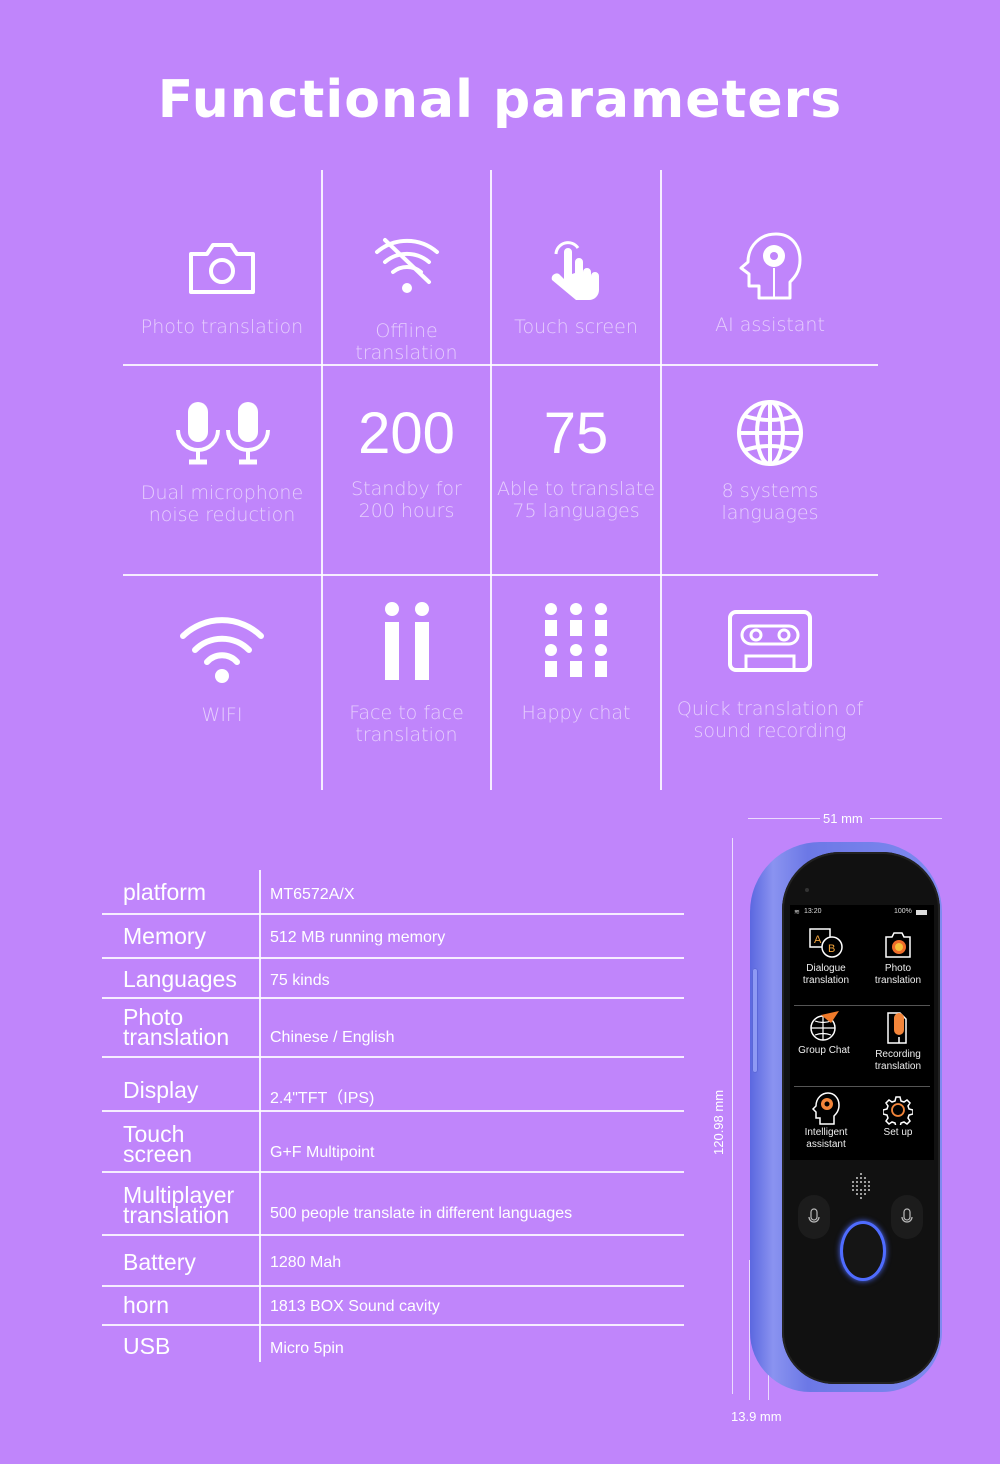 The image size is (1000, 1464). Describe the element at coordinates (406, 265) in the screenshot. I see `wifi-off-icon` at that location.